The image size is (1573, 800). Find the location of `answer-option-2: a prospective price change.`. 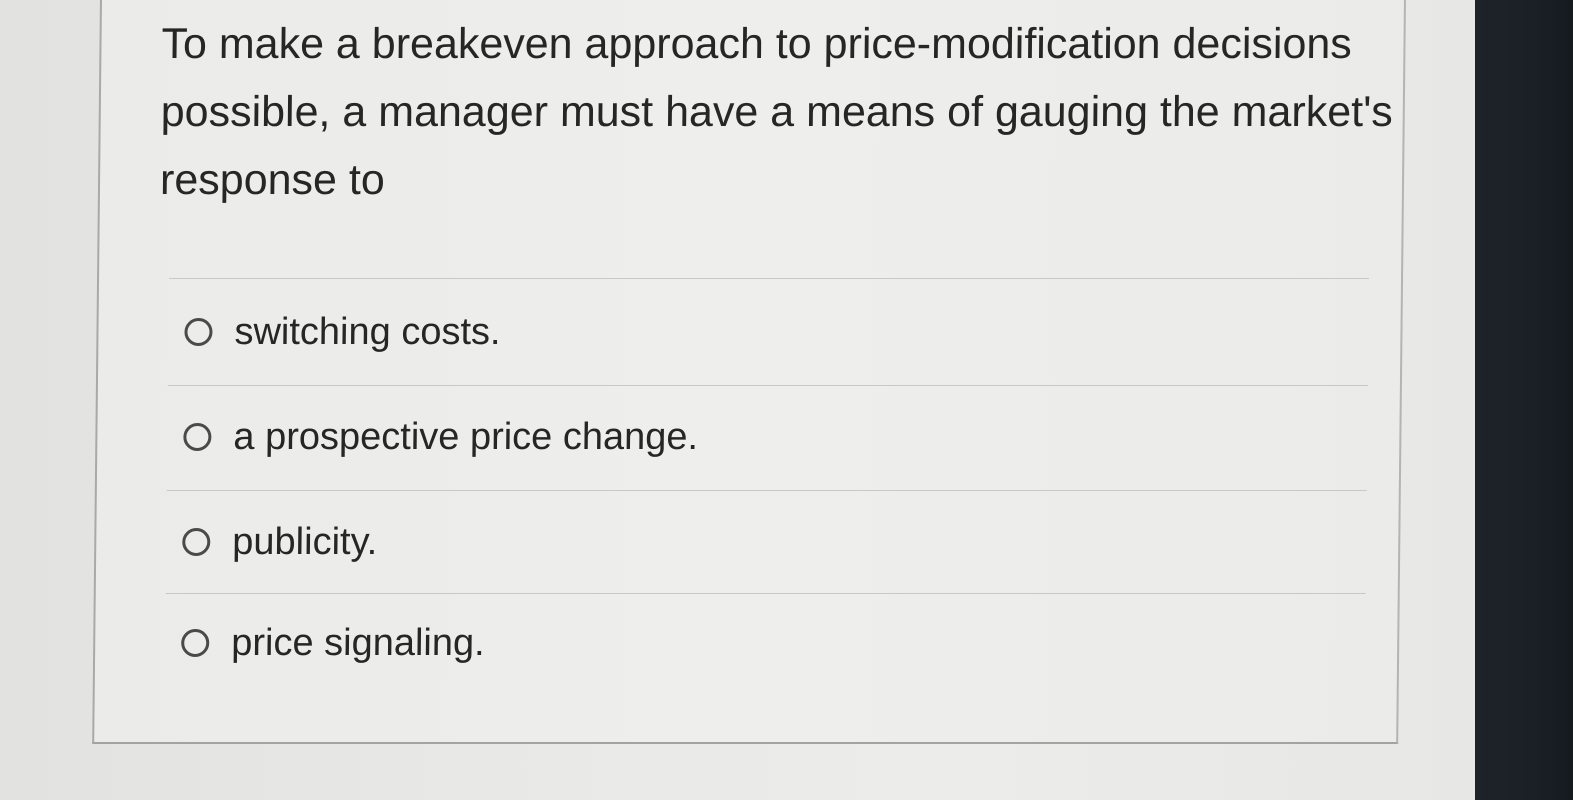

answer-option-2: a prospective price change. is located at coordinates (440, 437).